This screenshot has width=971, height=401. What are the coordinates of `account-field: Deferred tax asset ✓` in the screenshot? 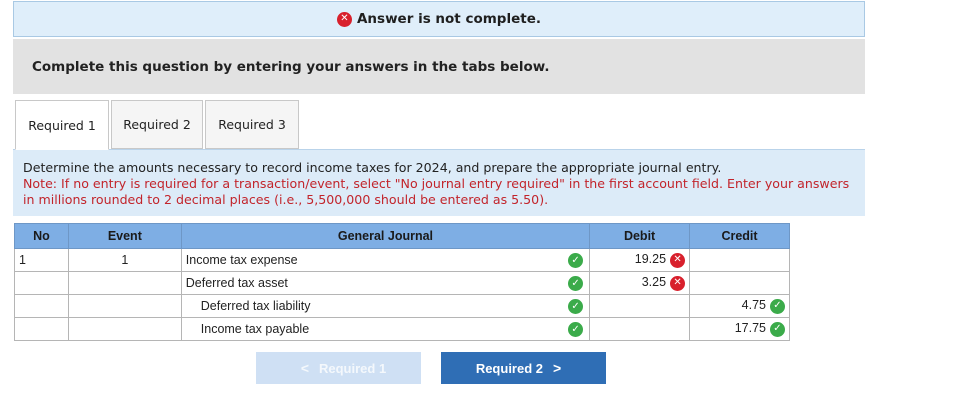 It's located at (385, 283).